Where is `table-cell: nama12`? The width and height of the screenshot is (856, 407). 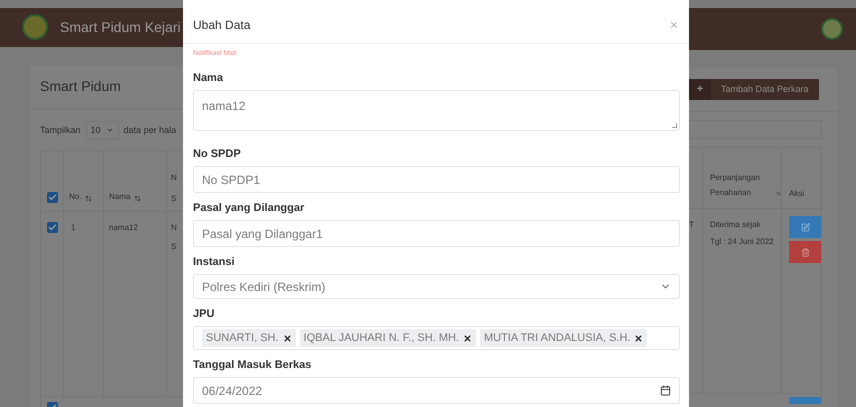 table-cell: nama12 is located at coordinates (123, 227).